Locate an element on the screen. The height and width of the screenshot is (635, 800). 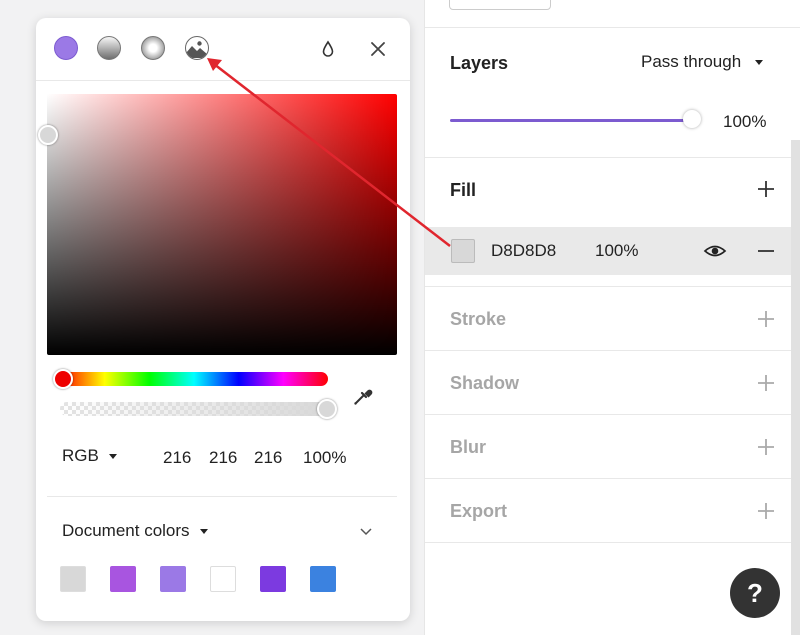
eye-icon is located at coordinates (715, 251).